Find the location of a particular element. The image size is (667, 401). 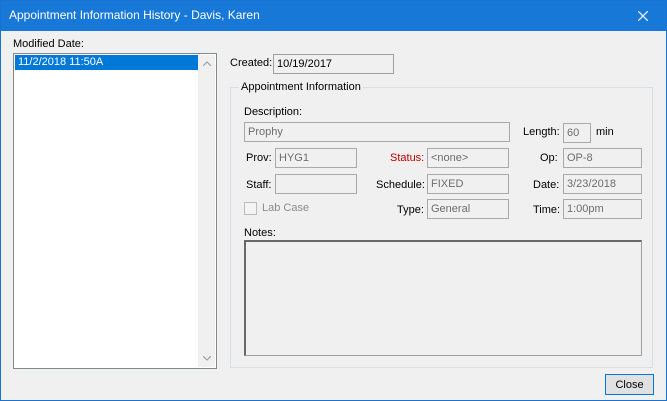

scroll-down-button is located at coordinates (206, 358).